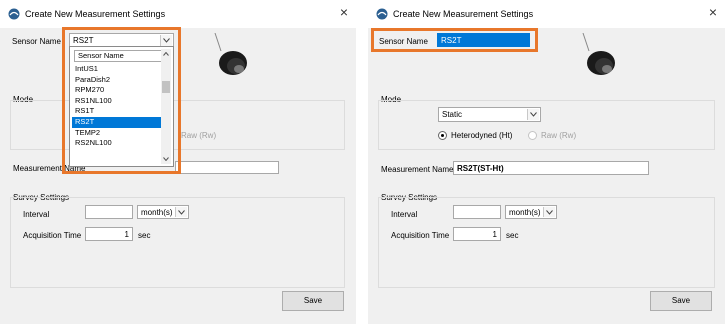 This screenshot has height=324, width=725. Describe the element at coordinates (36, 41) in the screenshot. I see `sensor-name-label: Sensor Name` at that location.